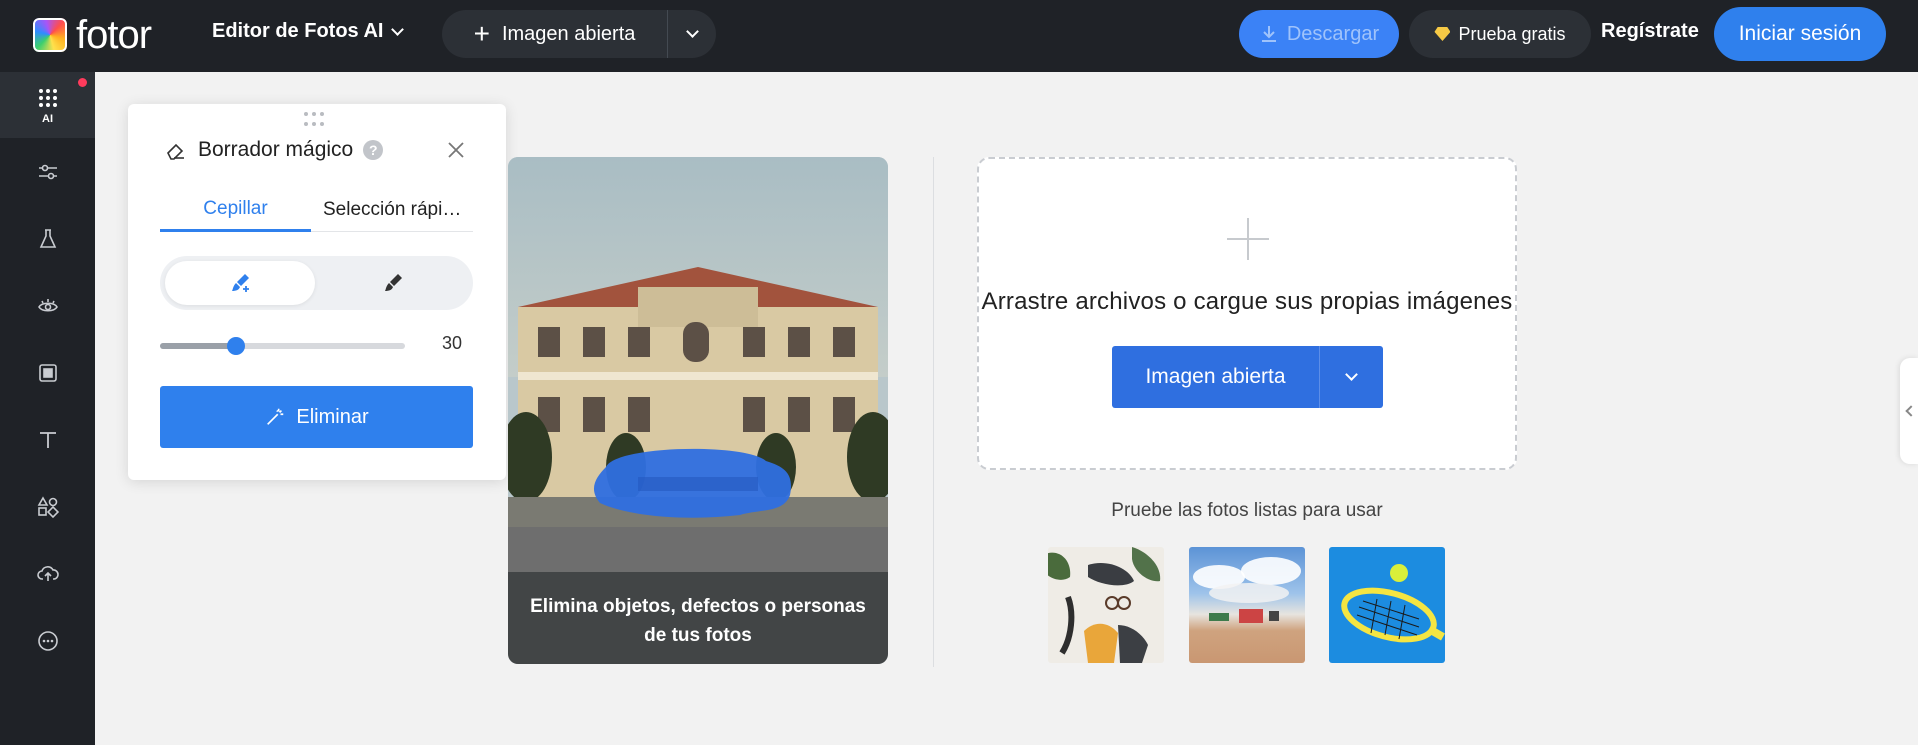 This screenshot has width=1918, height=745. I want to click on elements-icon, so click(48, 507).